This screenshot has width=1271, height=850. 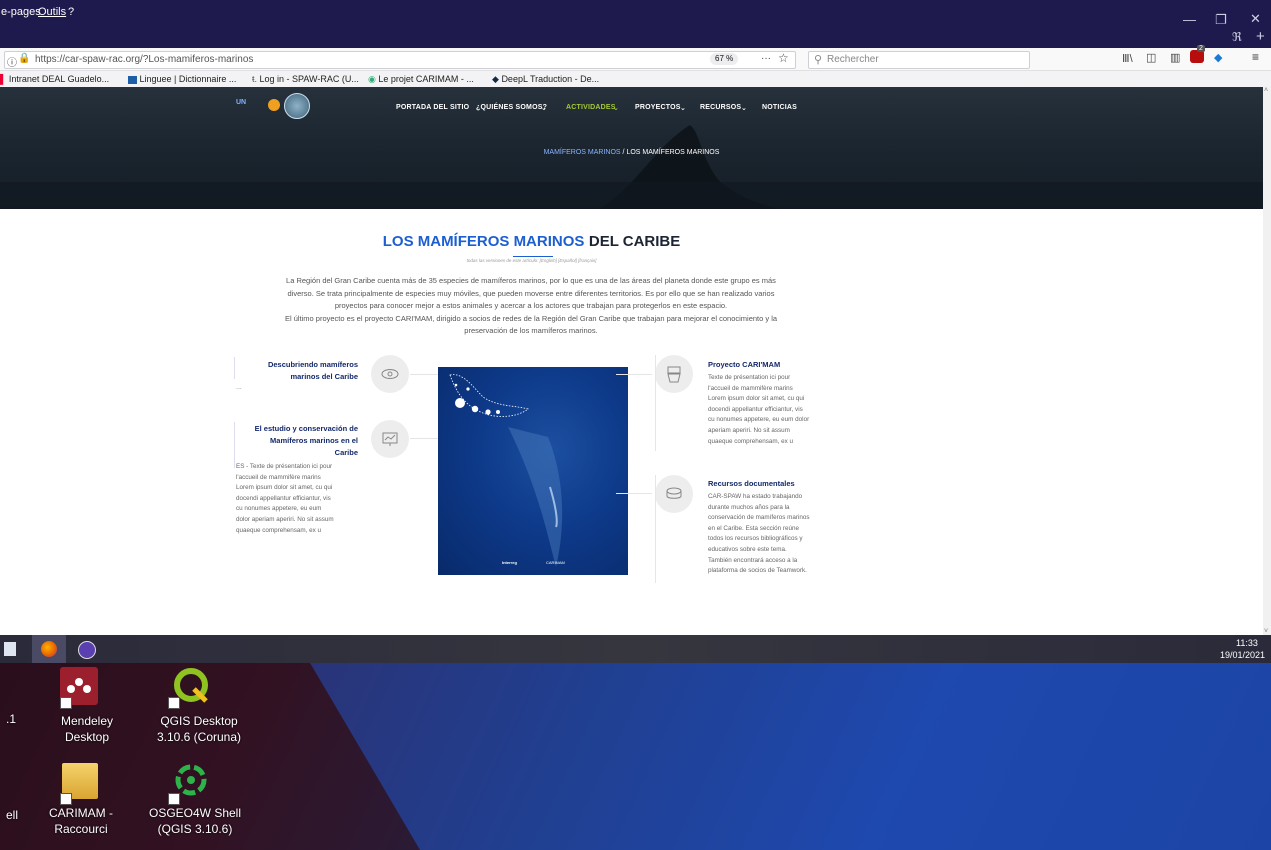 I want to click on interreg-logo: Interreg, so click(x=509, y=562).